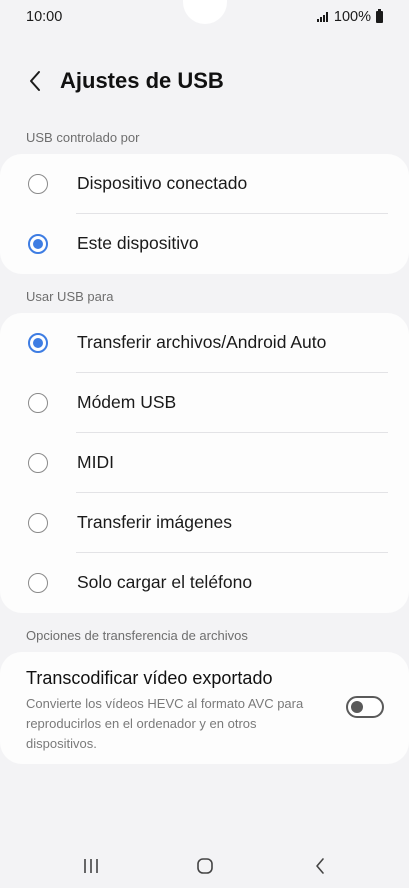 Image resolution: width=409 pixels, height=888 pixels. I want to click on page-title: Ajustes de USB, so click(142, 80).